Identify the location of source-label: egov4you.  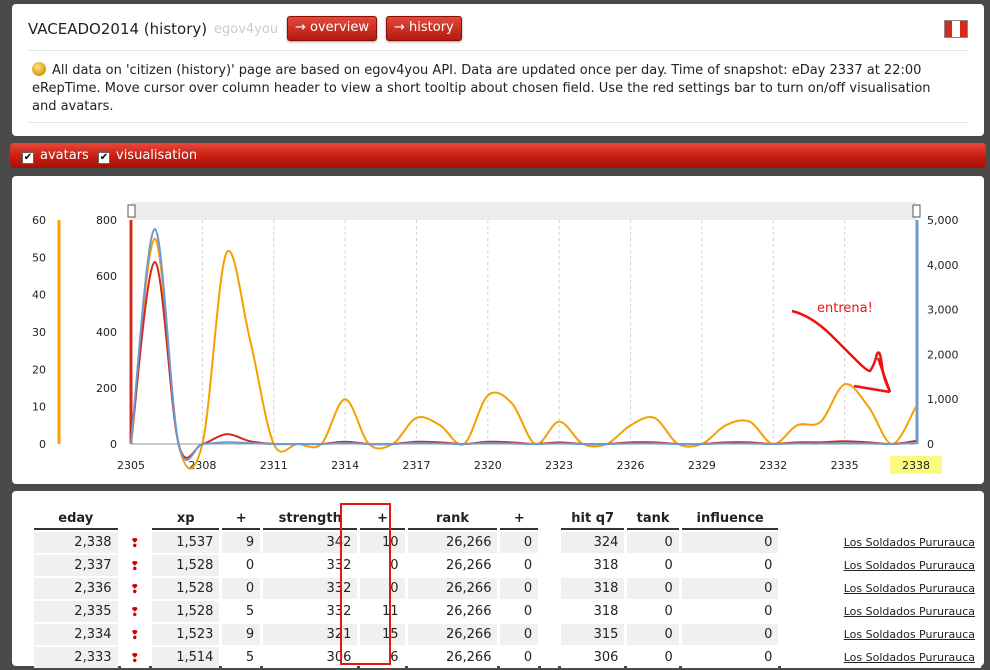
(246, 29).